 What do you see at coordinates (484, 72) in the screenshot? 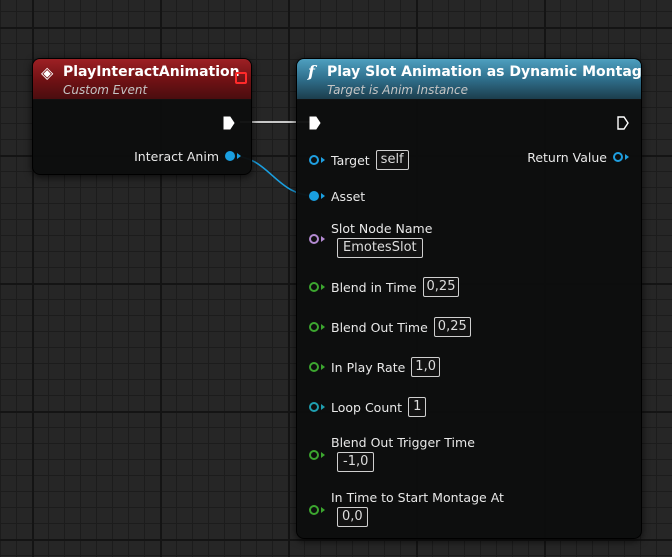
I see `function-title: Play Slot Animation as Dynamic Montage` at bounding box center [484, 72].